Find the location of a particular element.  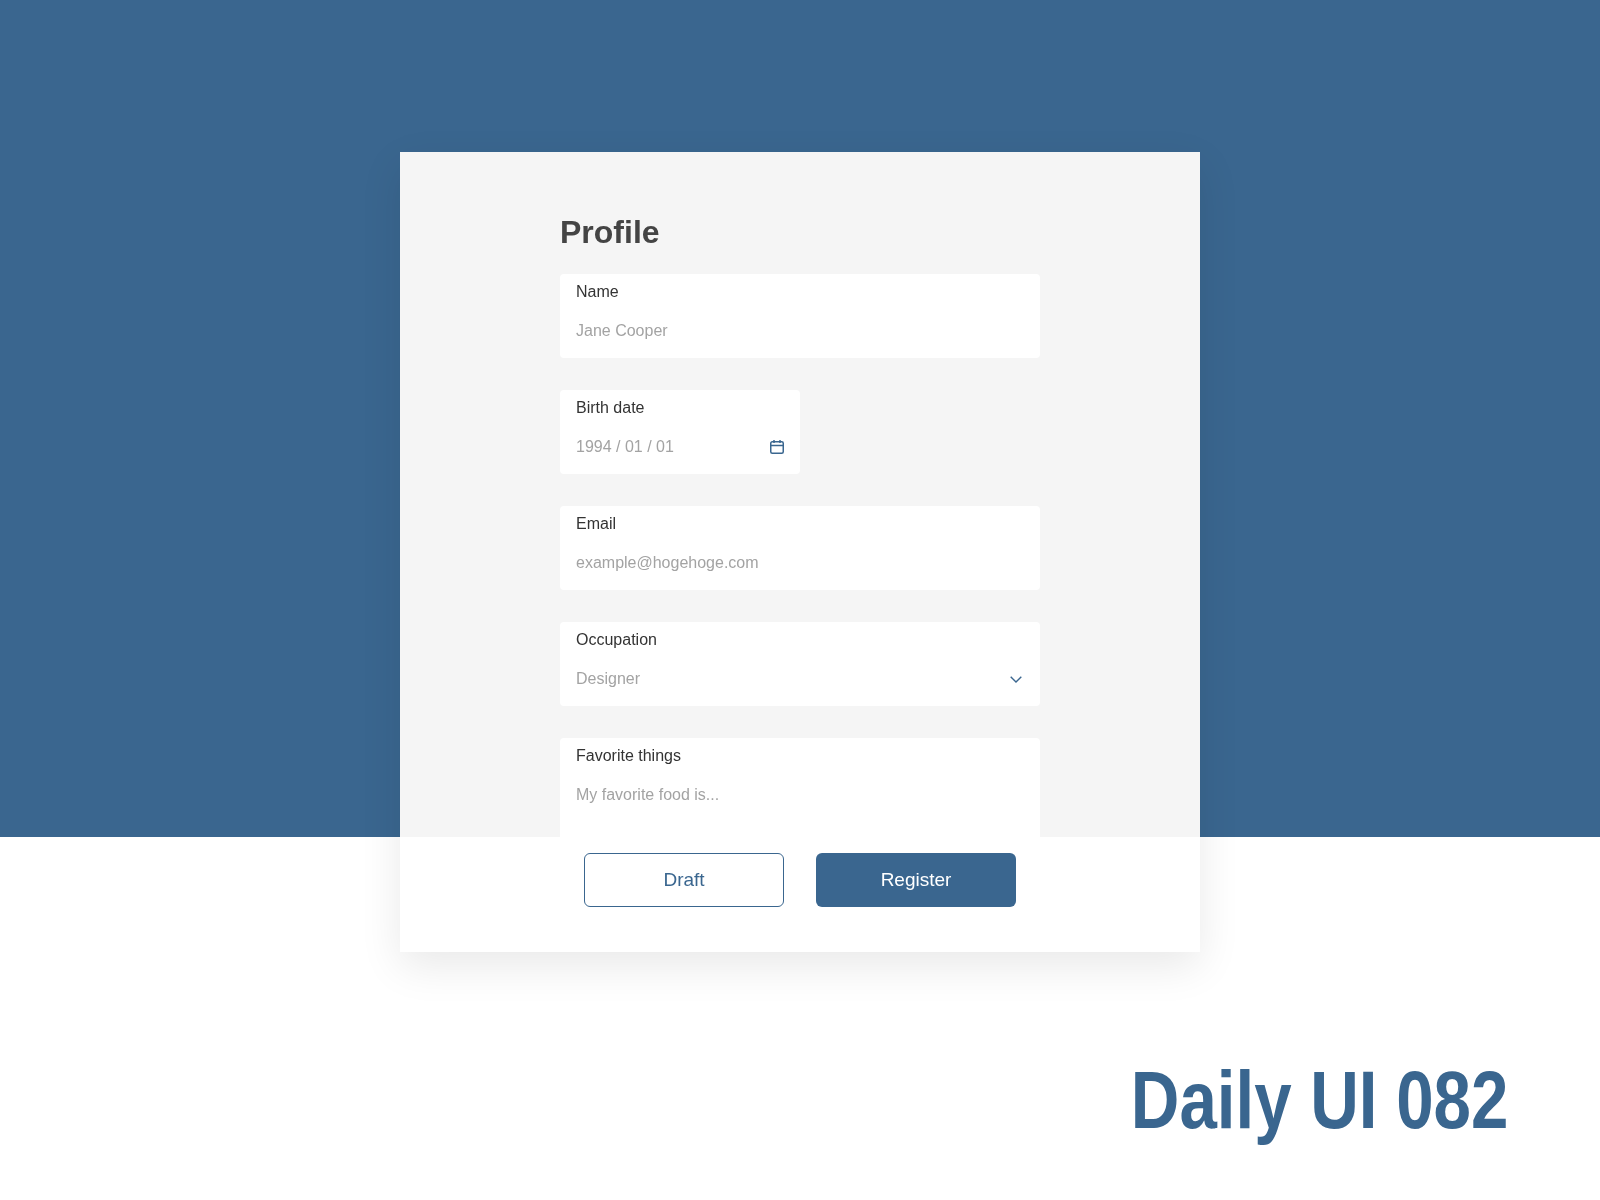

calendar-icon is located at coordinates (777, 447).